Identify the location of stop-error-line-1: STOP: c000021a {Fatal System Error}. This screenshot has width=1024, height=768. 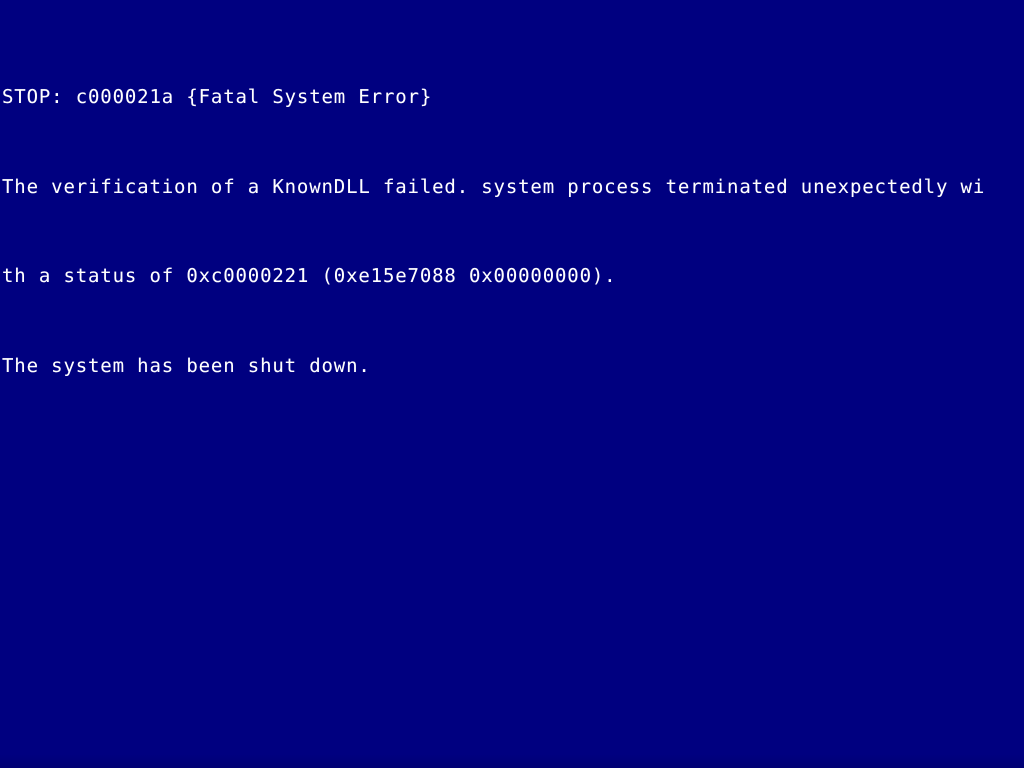
(217, 97).